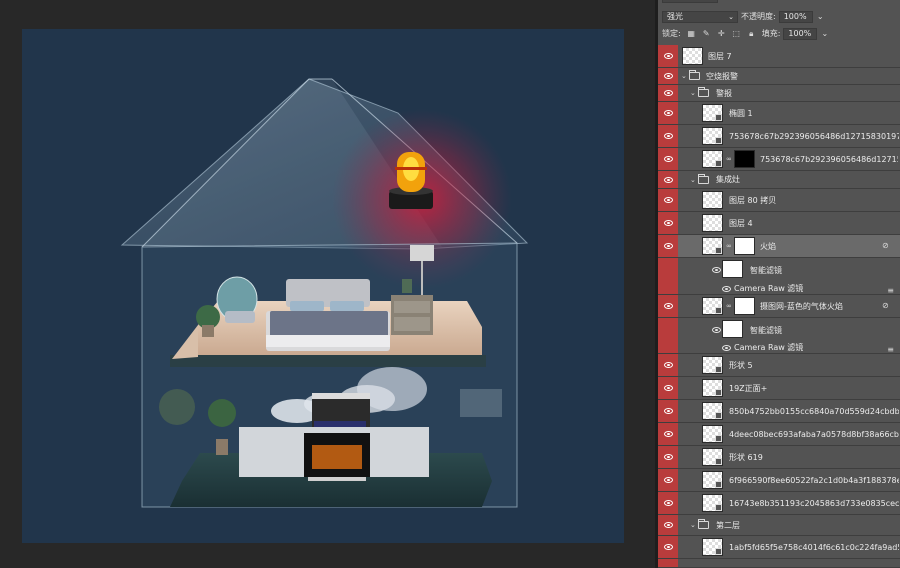  Describe the element at coordinates (741, 113) in the screenshot. I see `layer-name: 椭圆 1` at that location.